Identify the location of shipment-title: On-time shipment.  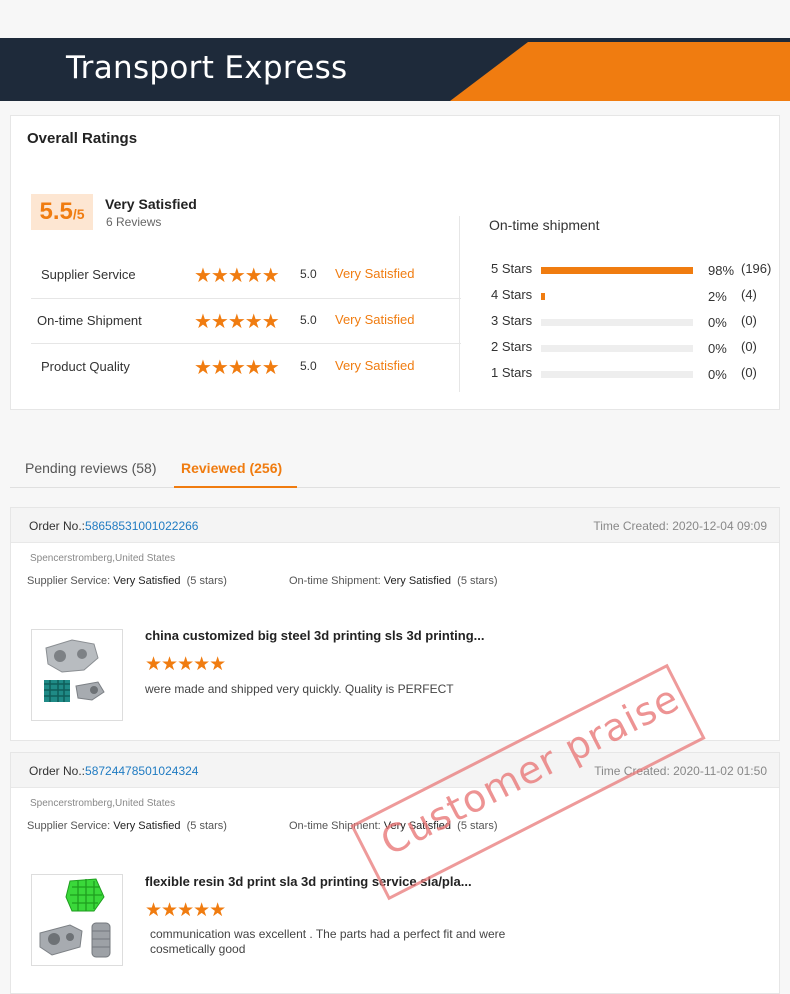
(544, 225).